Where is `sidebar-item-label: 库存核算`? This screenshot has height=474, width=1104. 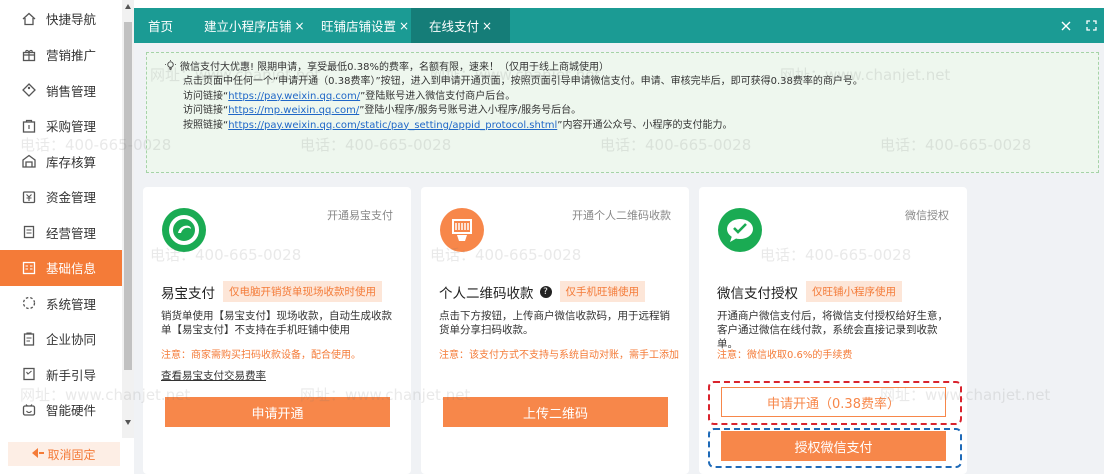 sidebar-item-label: 库存核算 is located at coordinates (71, 162).